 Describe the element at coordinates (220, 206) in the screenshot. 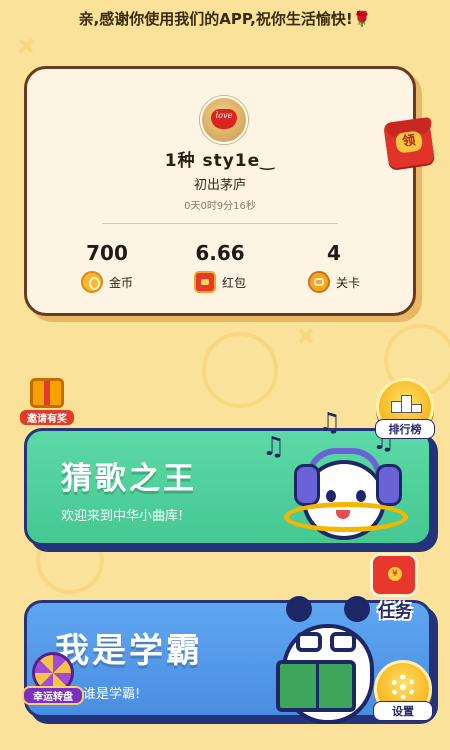

I see `play-time: 0天0时9分16秒` at that location.